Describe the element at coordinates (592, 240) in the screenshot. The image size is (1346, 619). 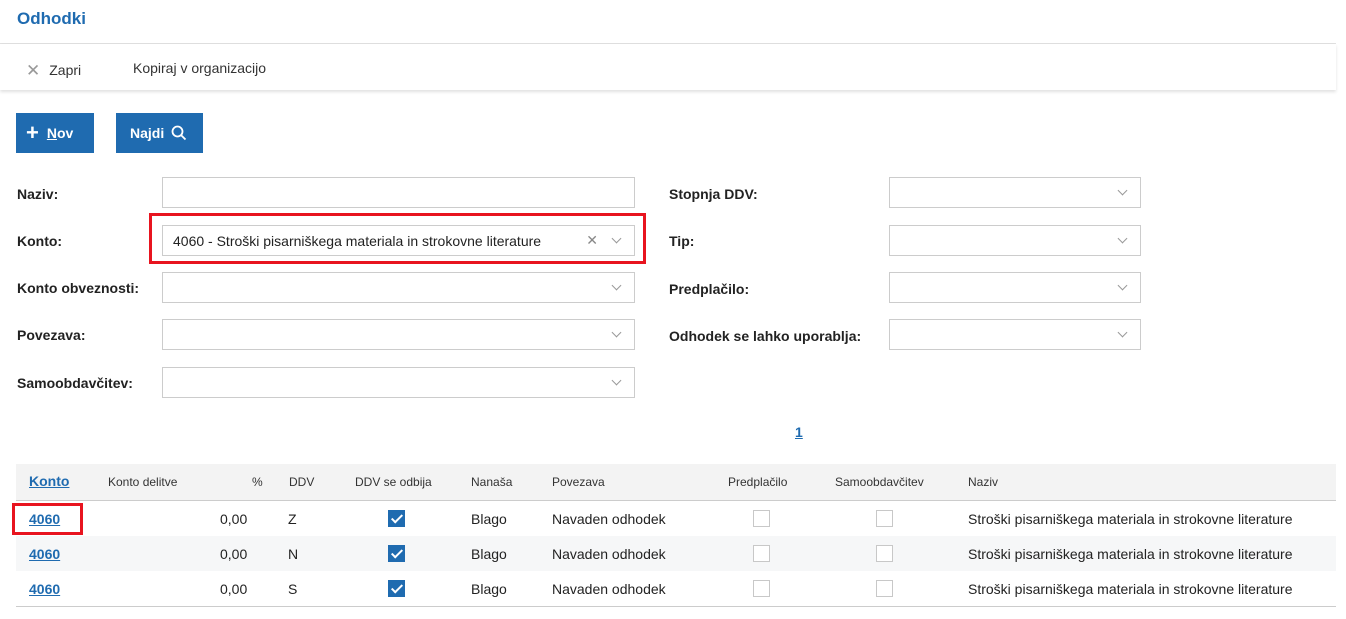
I see `clear-icon: ✕` at that location.